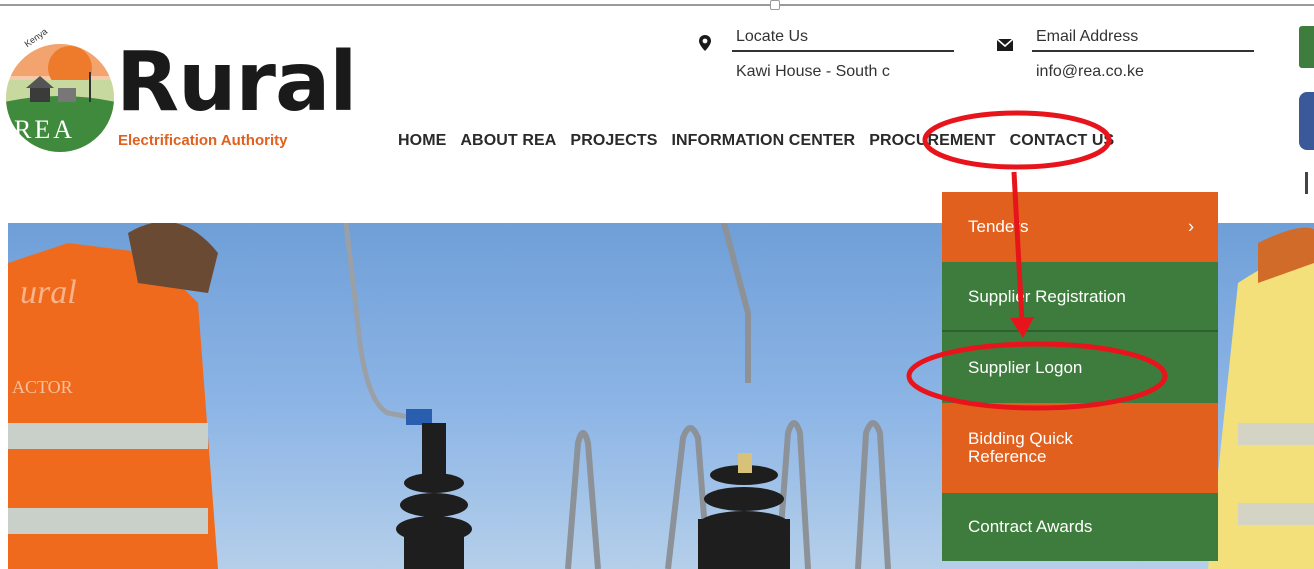 This screenshot has width=1314, height=569. What do you see at coordinates (422, 141) in the screenshot?
I see `nav-item-home: HOME` at bounding box center [422, 141].